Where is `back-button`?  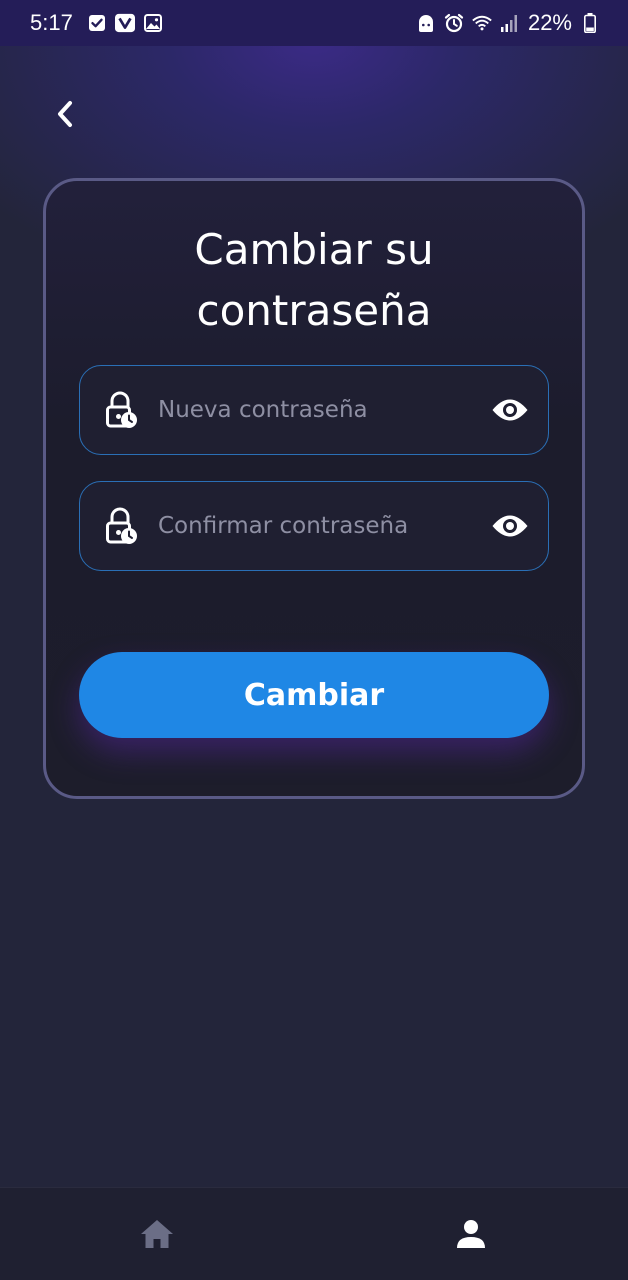 back-button is located at coordinates (66, 114).